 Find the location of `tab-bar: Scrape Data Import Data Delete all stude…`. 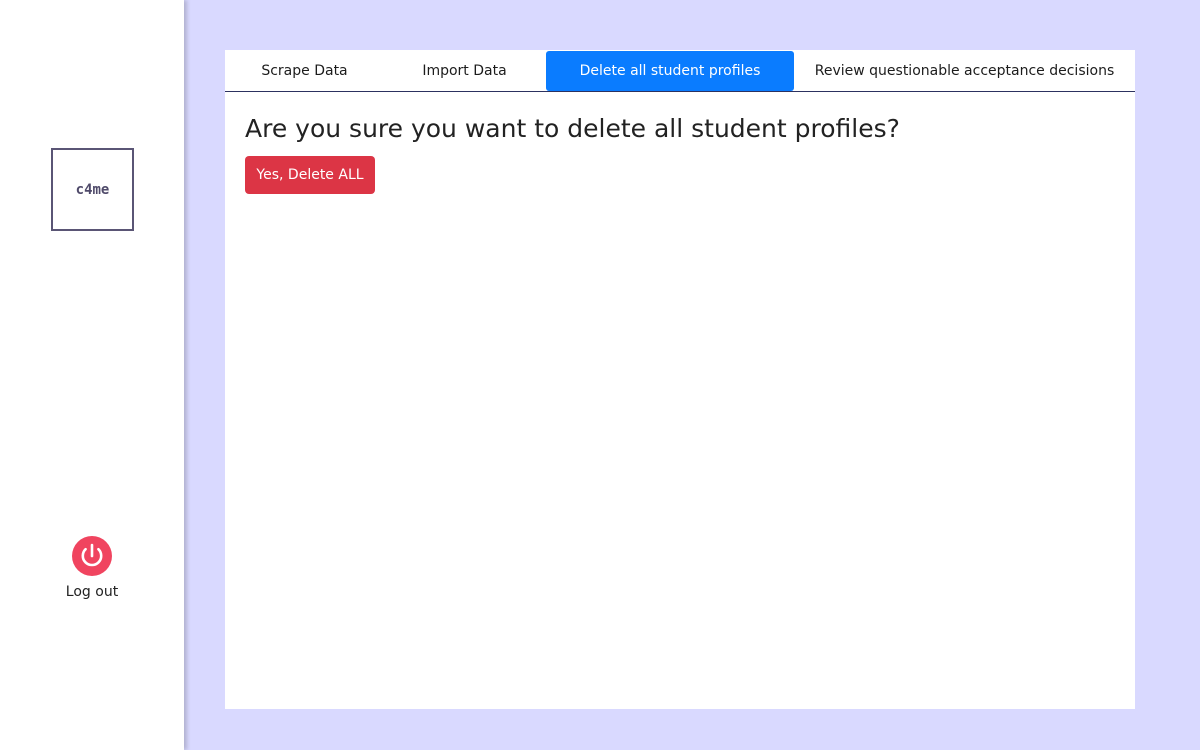

tab-bar: Scrape Data Import Data Delete all stude… is located at coordinates (680, 71).